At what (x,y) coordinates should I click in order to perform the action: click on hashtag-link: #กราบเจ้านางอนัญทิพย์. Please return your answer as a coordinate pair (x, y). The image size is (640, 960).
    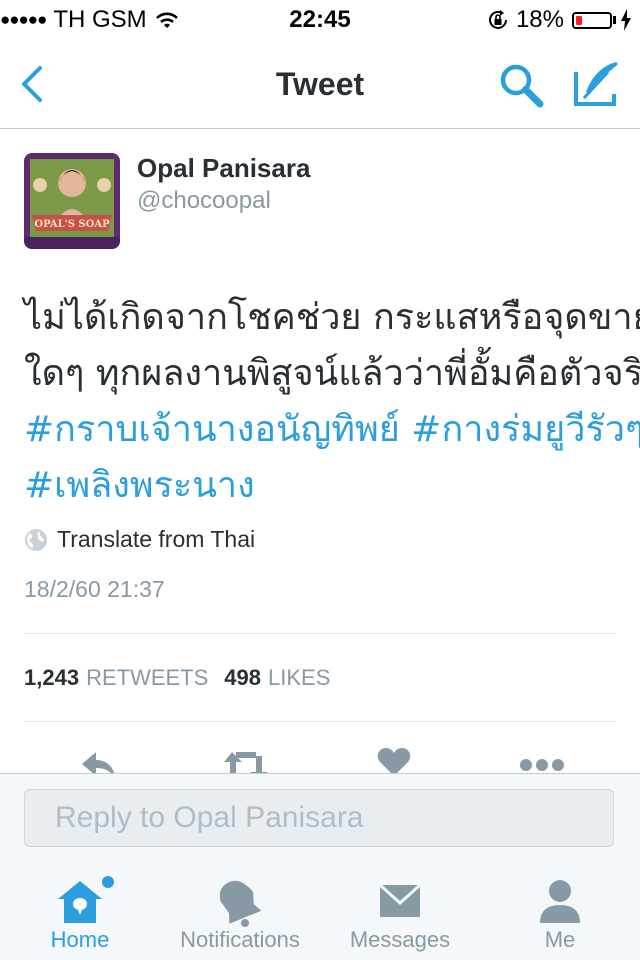
    Looking at the image, I should click on (212, 429).